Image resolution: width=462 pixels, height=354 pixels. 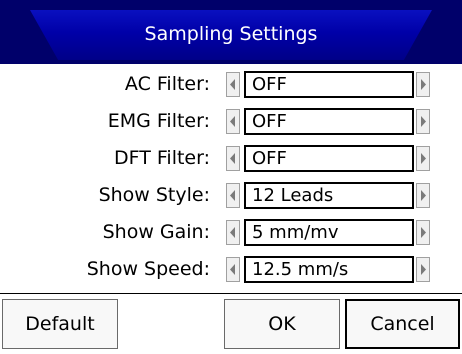 What do you see at coordinates (402, 324) in the screenshot?
I see `cancel-button: Cancel` at bounding box center [402, 324].